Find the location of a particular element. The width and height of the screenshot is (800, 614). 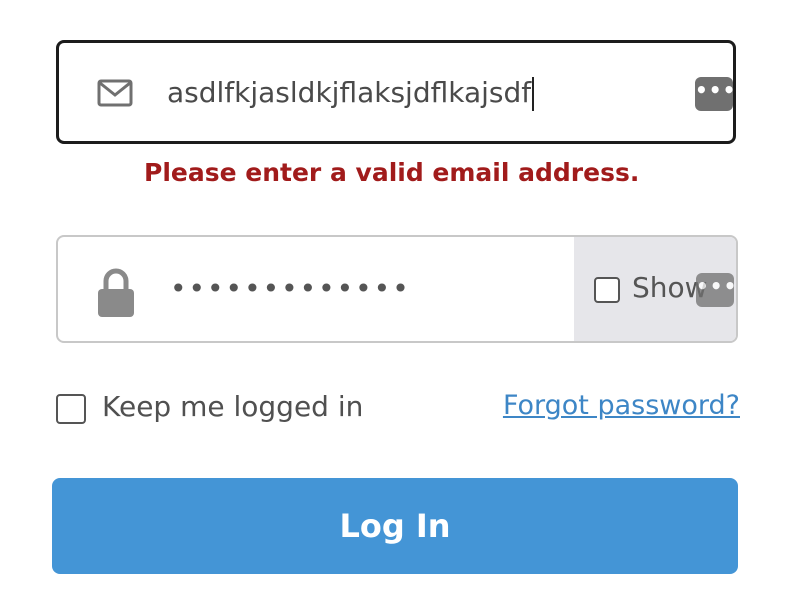

email-field: asdlfkjasldkjflaksjdflkajsdf ••• is located at coordinates (396, 92).